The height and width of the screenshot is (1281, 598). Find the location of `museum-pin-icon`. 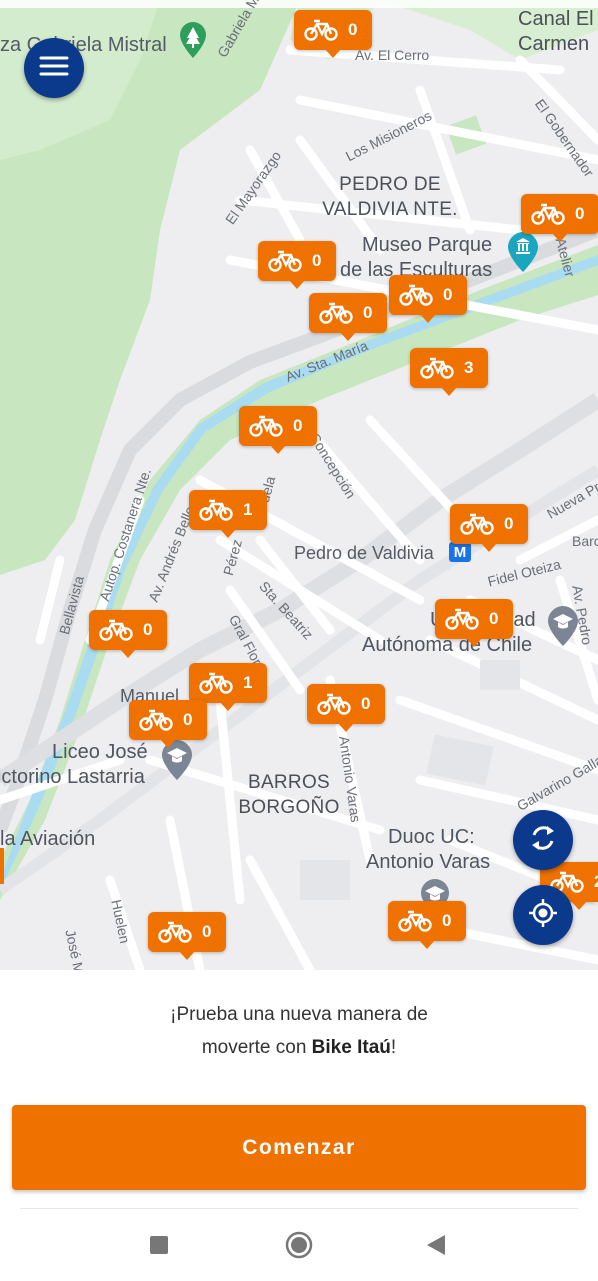

museum-pin-icon is located at coordinates (523, 254).